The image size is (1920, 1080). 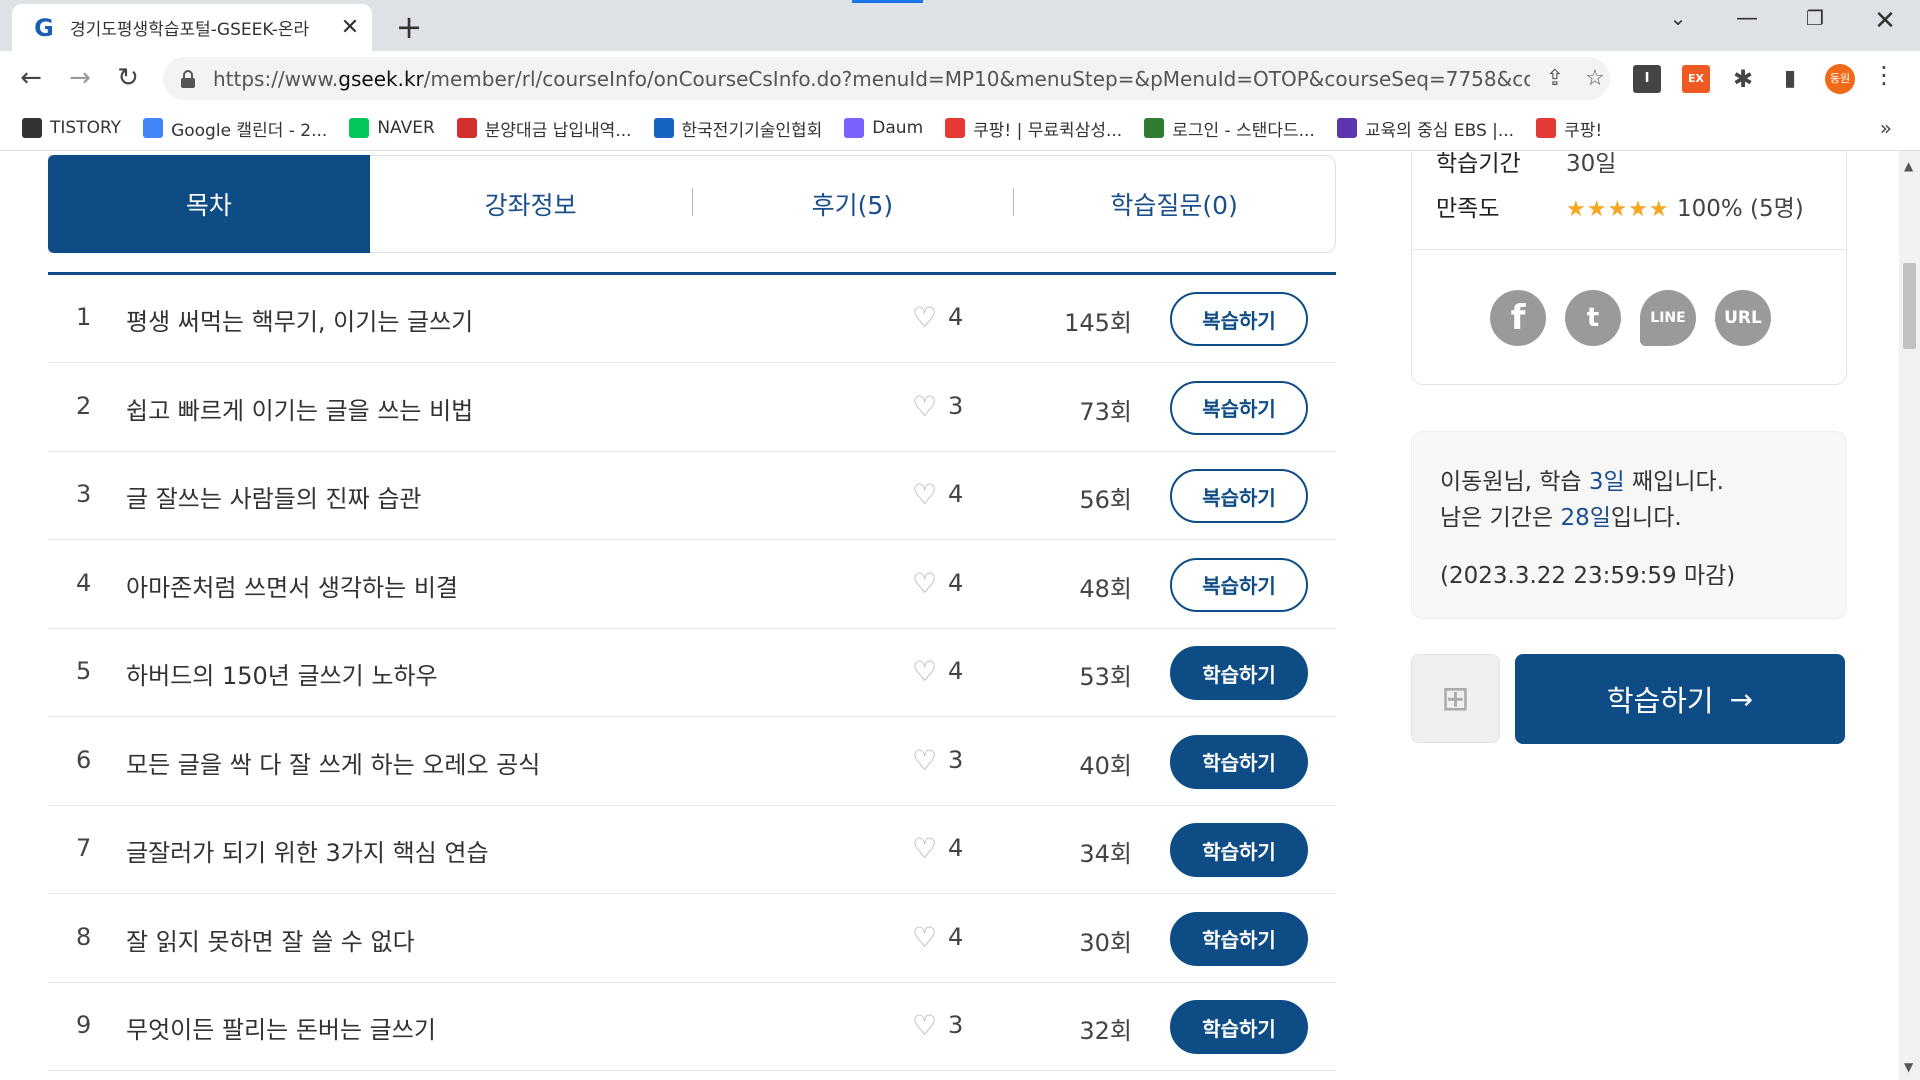 I want to click on lesson-title: 글 잘쓰는 사람들의 진짜 습관, so click(x=273, y=496).